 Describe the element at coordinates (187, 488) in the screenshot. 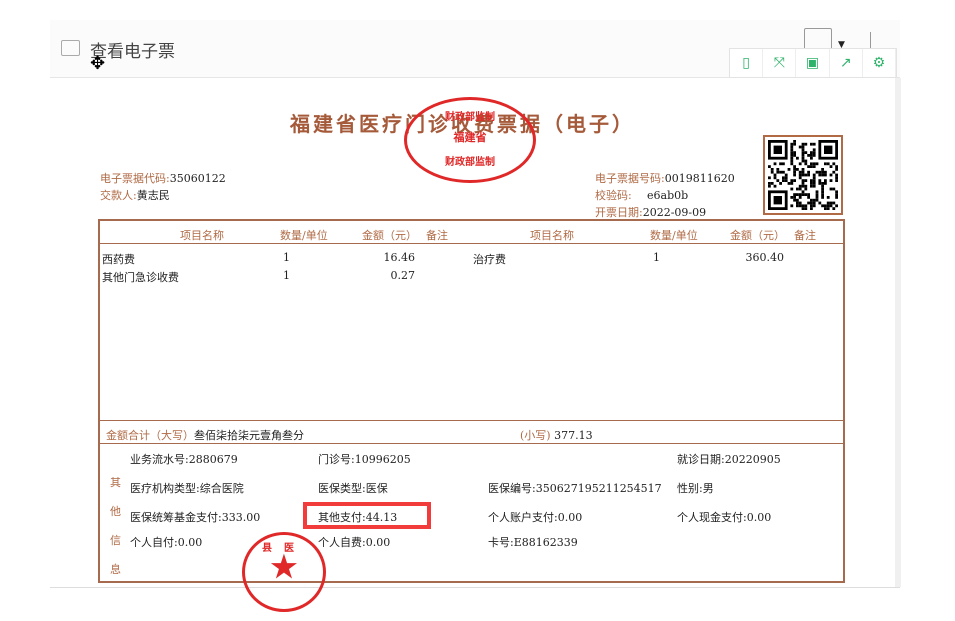

I see `institution-type: 医疗机构类型:综合医院` at that location.